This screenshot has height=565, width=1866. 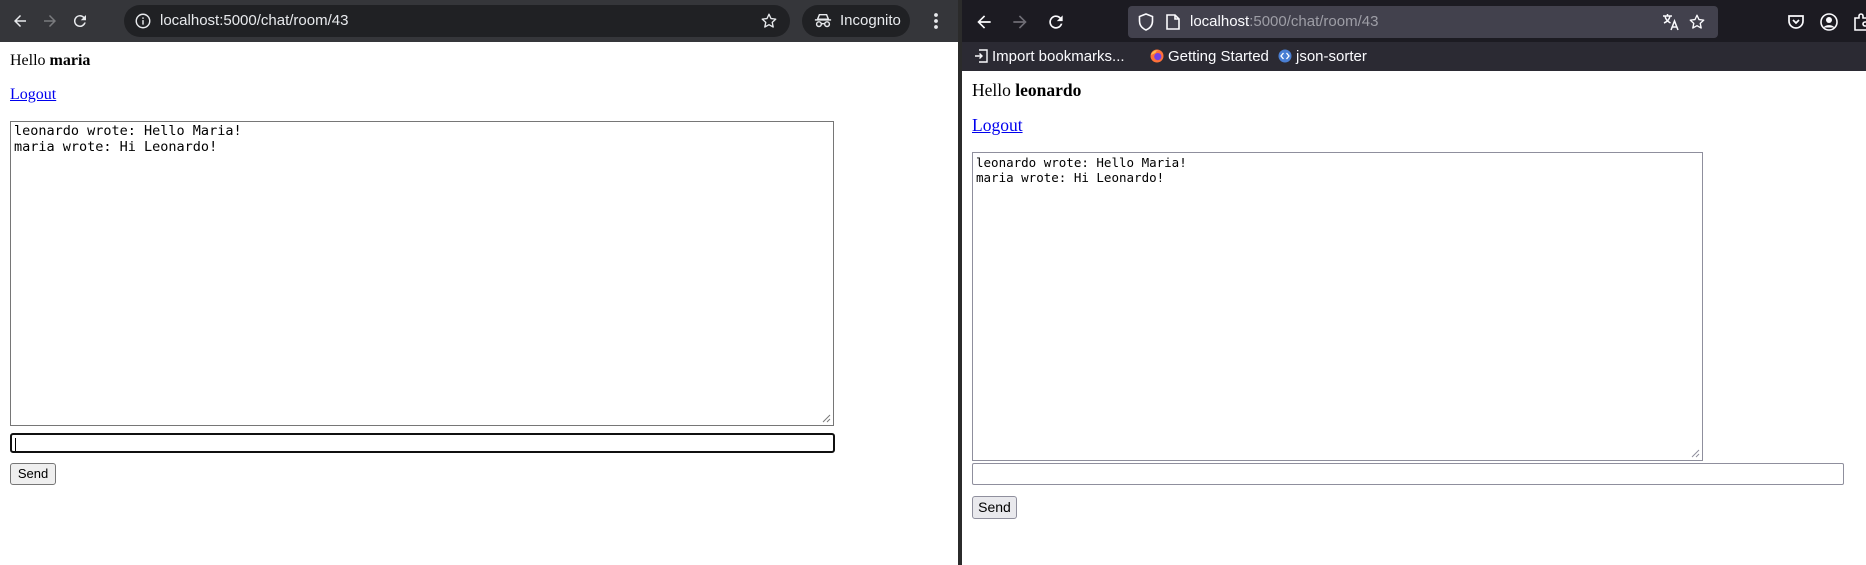 I want to click on firefox-icon, so click(x=1157, y=56).